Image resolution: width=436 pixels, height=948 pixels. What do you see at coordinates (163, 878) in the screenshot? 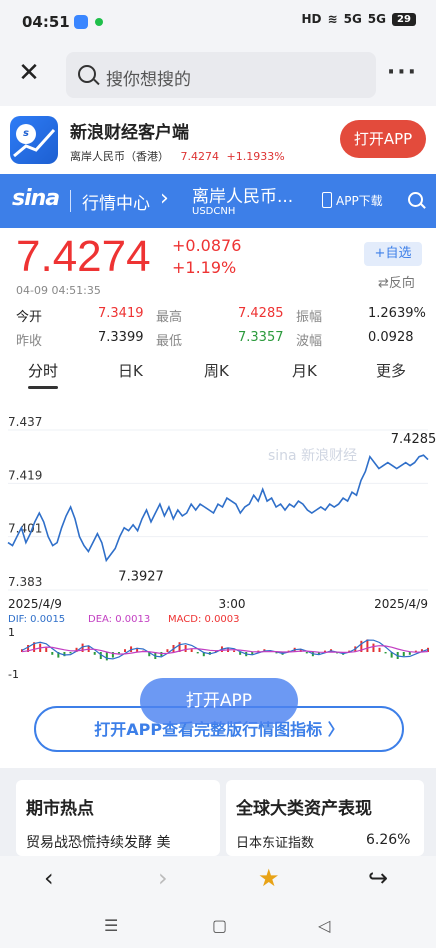
I see `forward-icon: ›` at bounding box center [163, 878].